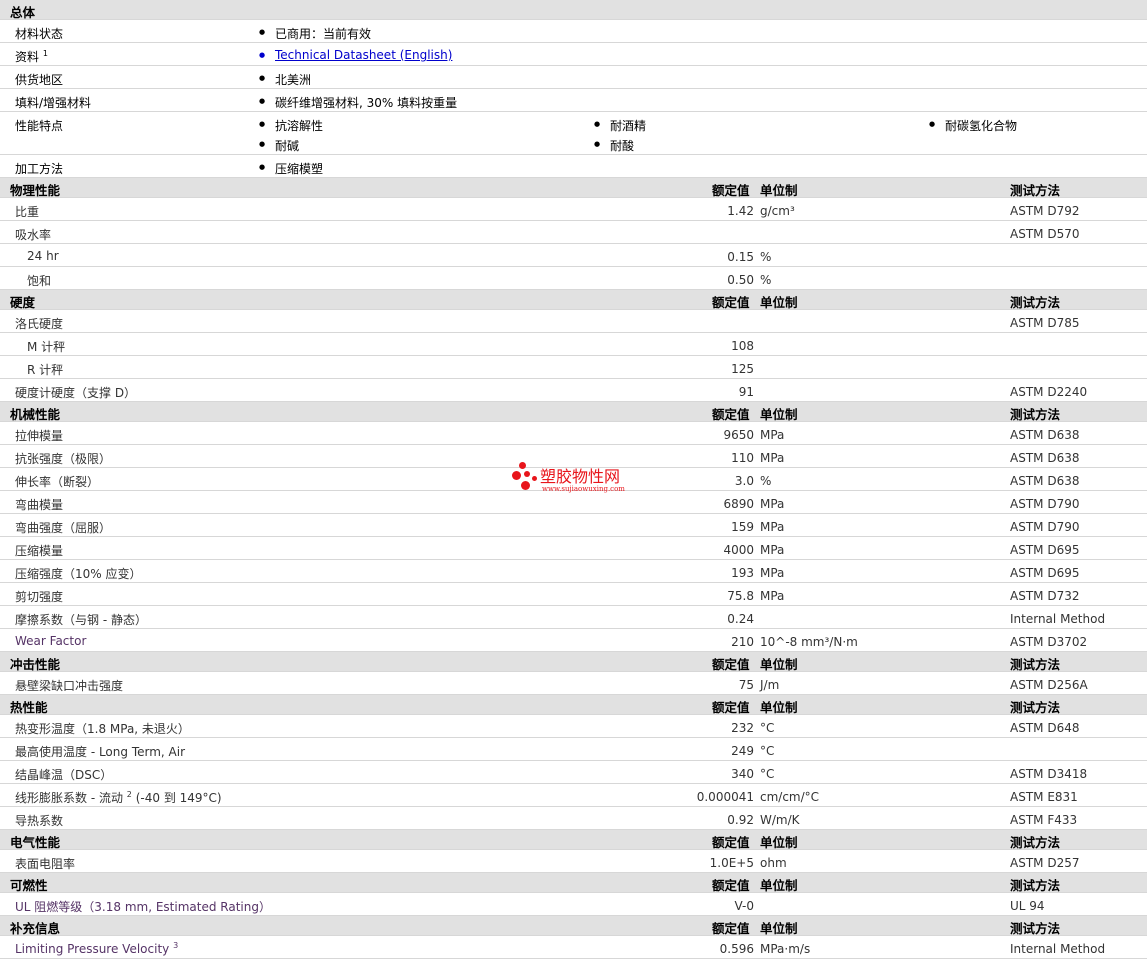  Describe the element at coordinates (1045, 596) in the screenshot. I see `test-method: ASTM D732` at that location.